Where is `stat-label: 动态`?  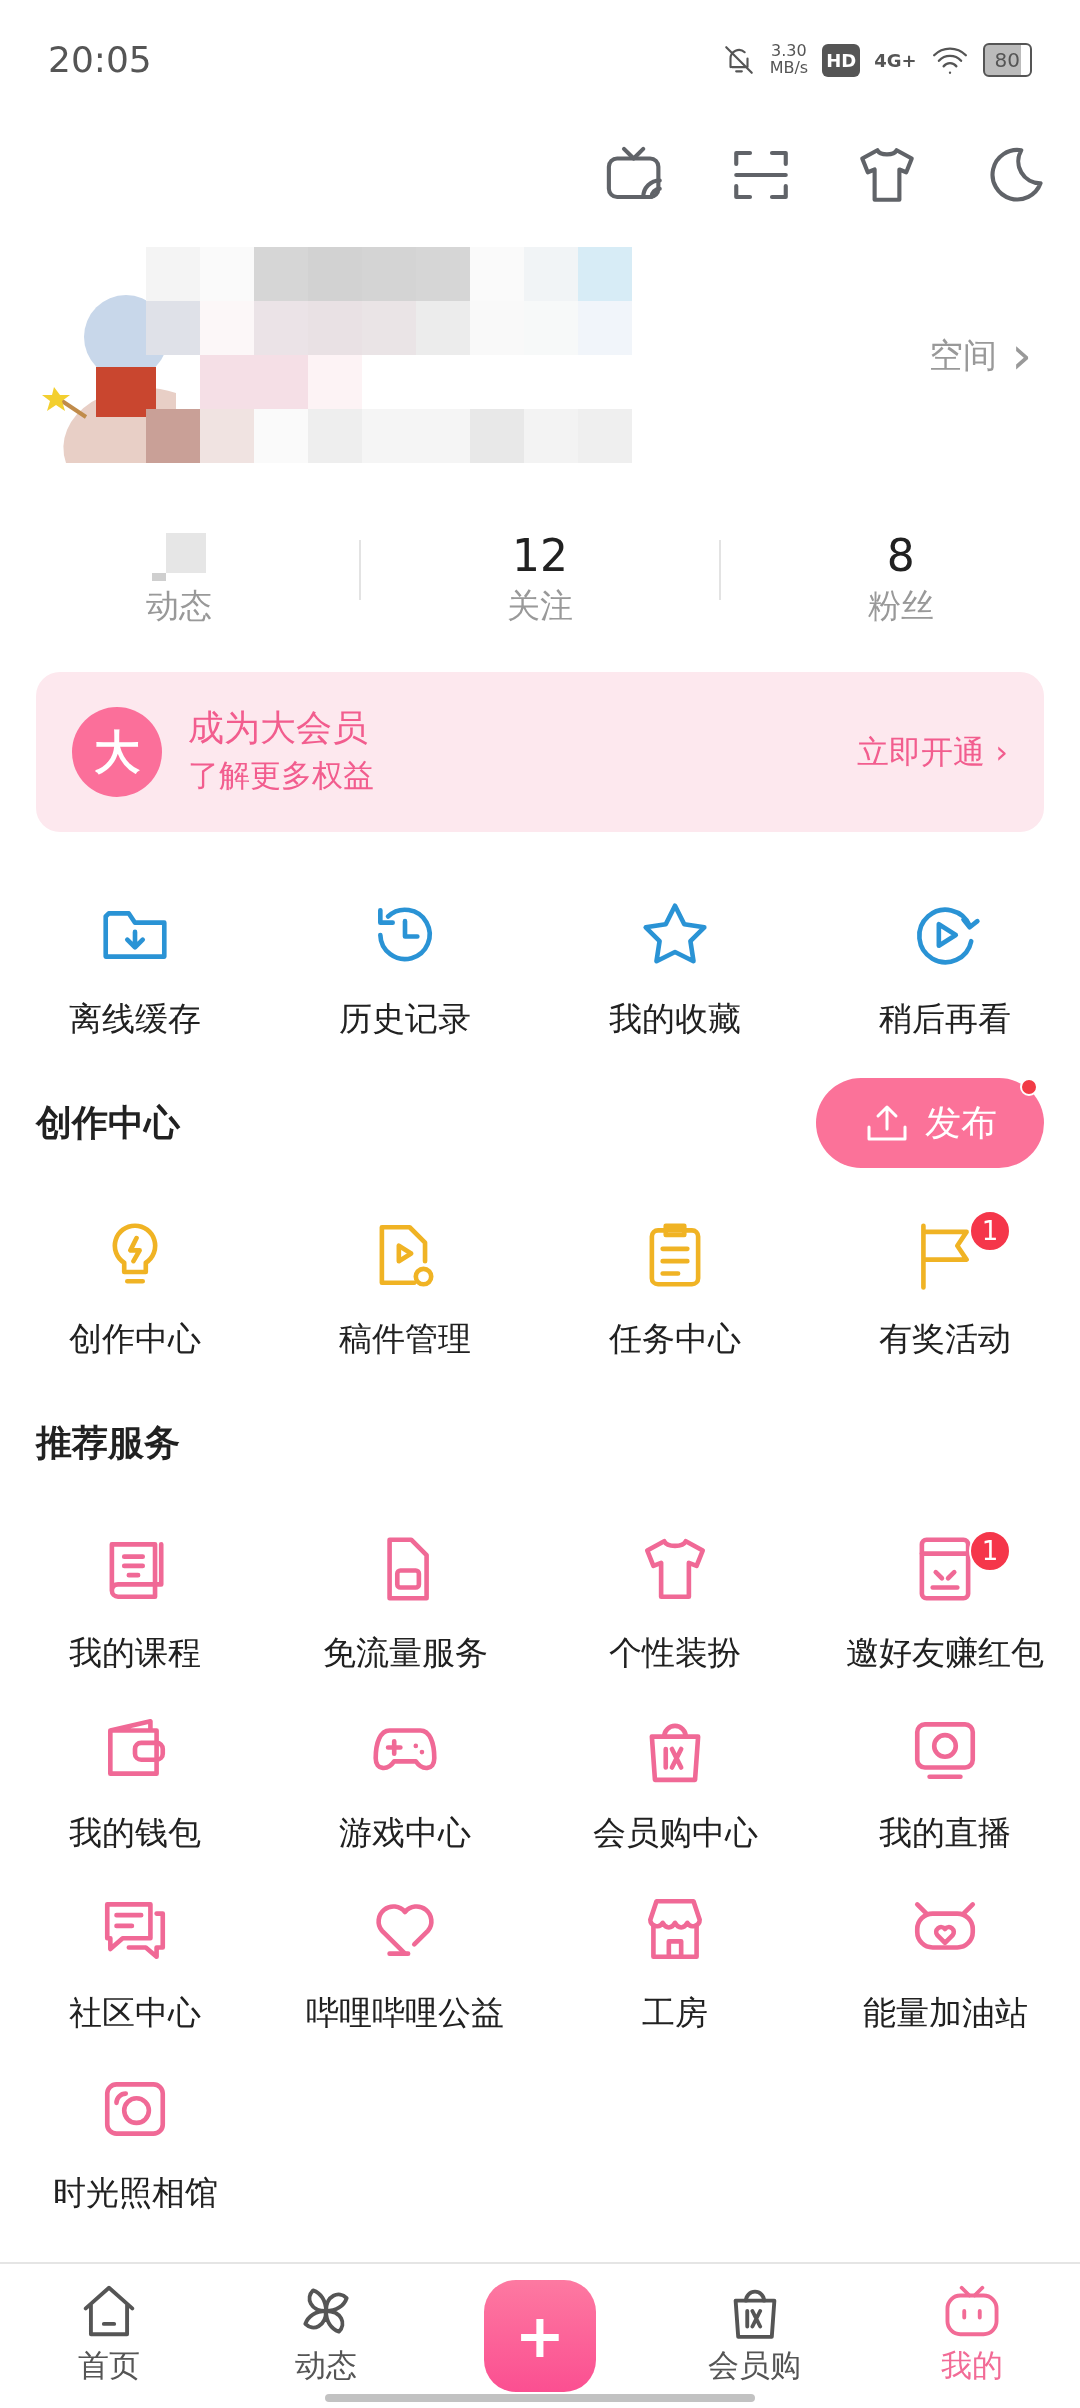
stat-label: 动态 is located at coordinates (179, 605).